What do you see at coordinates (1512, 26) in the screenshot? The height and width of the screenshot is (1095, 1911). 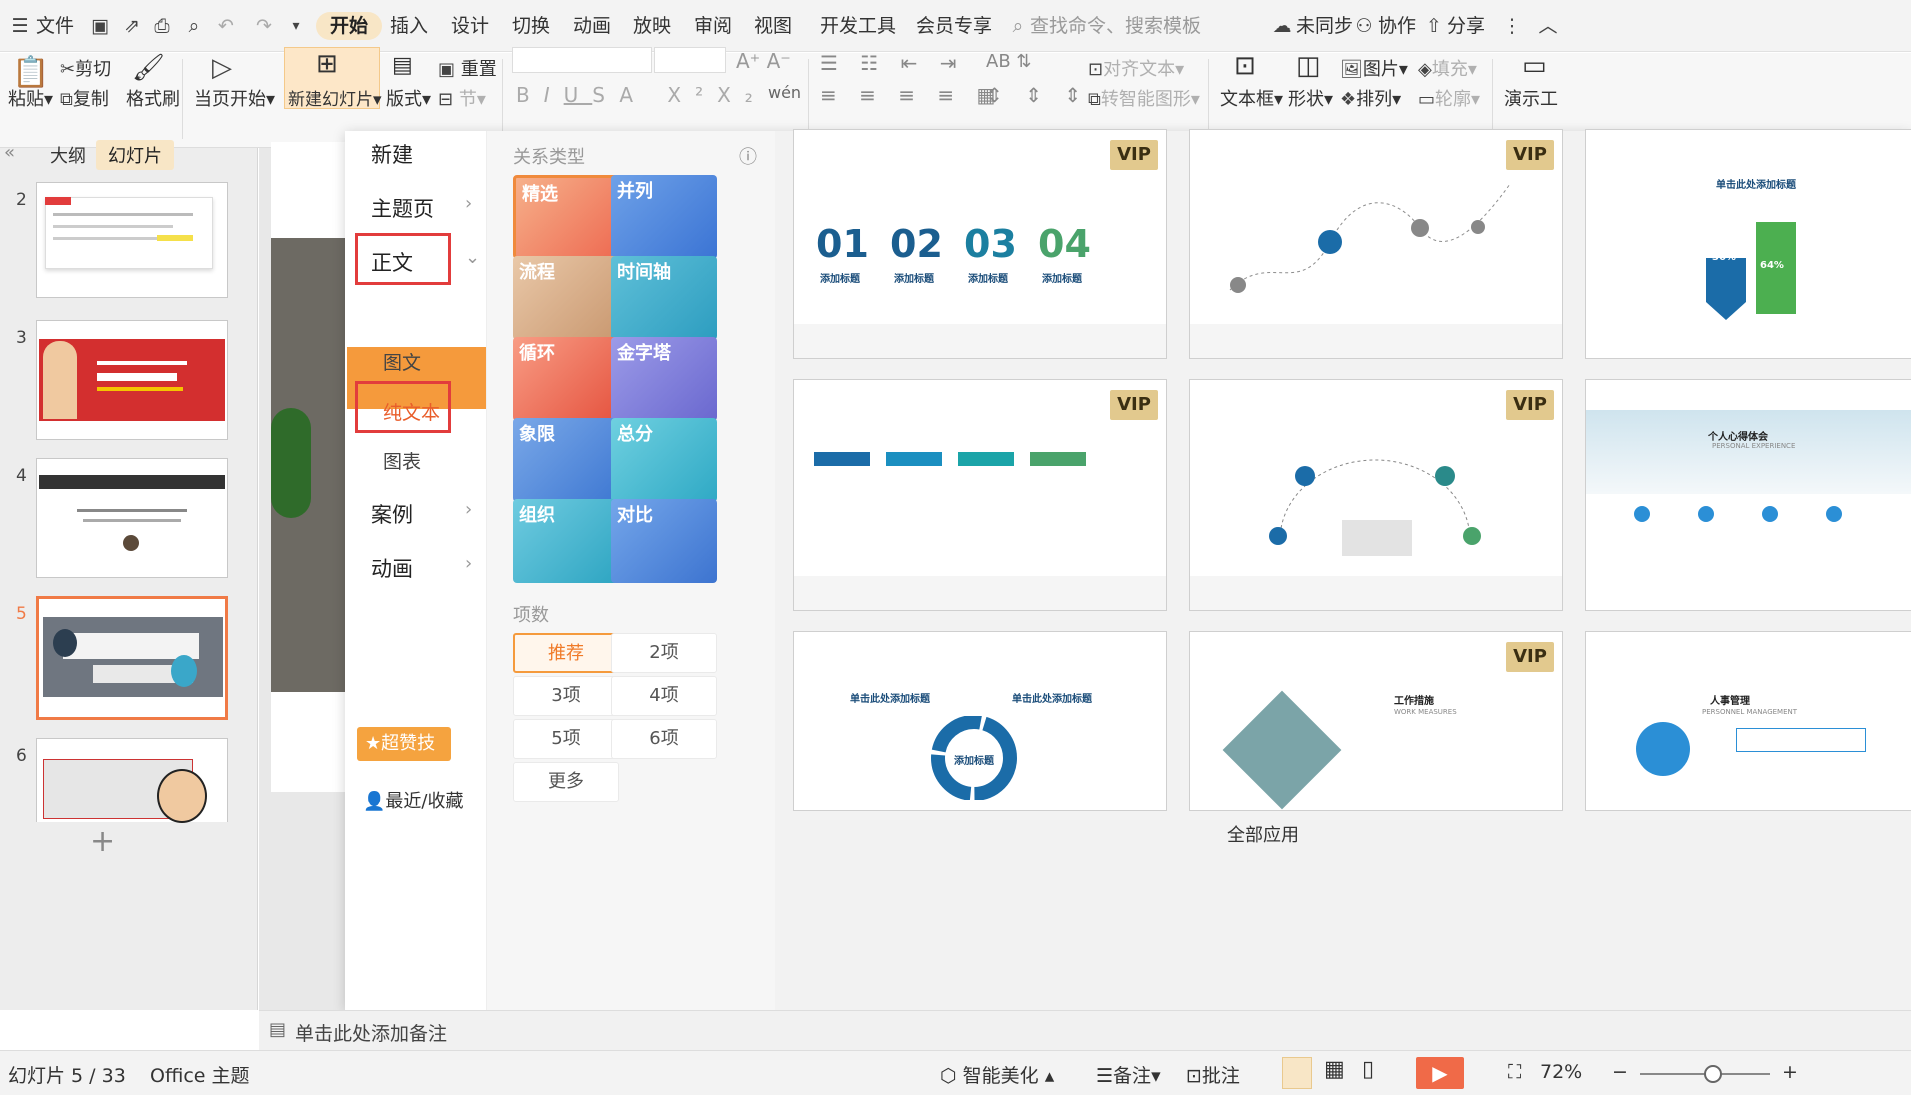 I see `more-icon: ⋮` at bounding box center [1512, 26].